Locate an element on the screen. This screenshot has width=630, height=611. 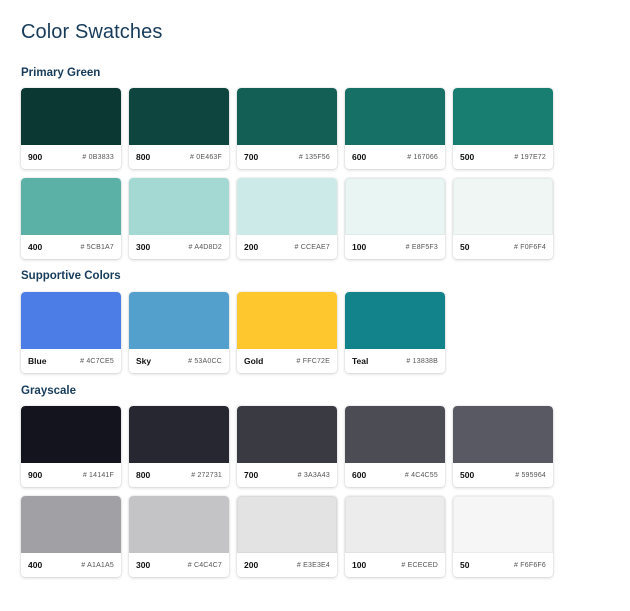
swatch-card: 400 # 5CB1A7 is located at coordinates (71, 218).